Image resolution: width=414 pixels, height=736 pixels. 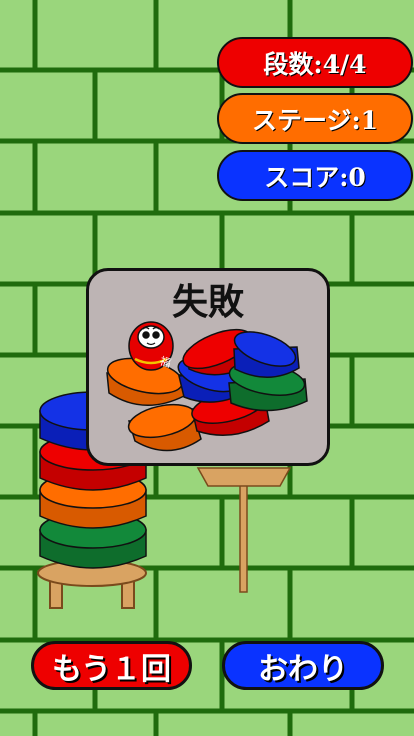 I want to click on fallen-piece-blue-top, so click(x=266, y=354).